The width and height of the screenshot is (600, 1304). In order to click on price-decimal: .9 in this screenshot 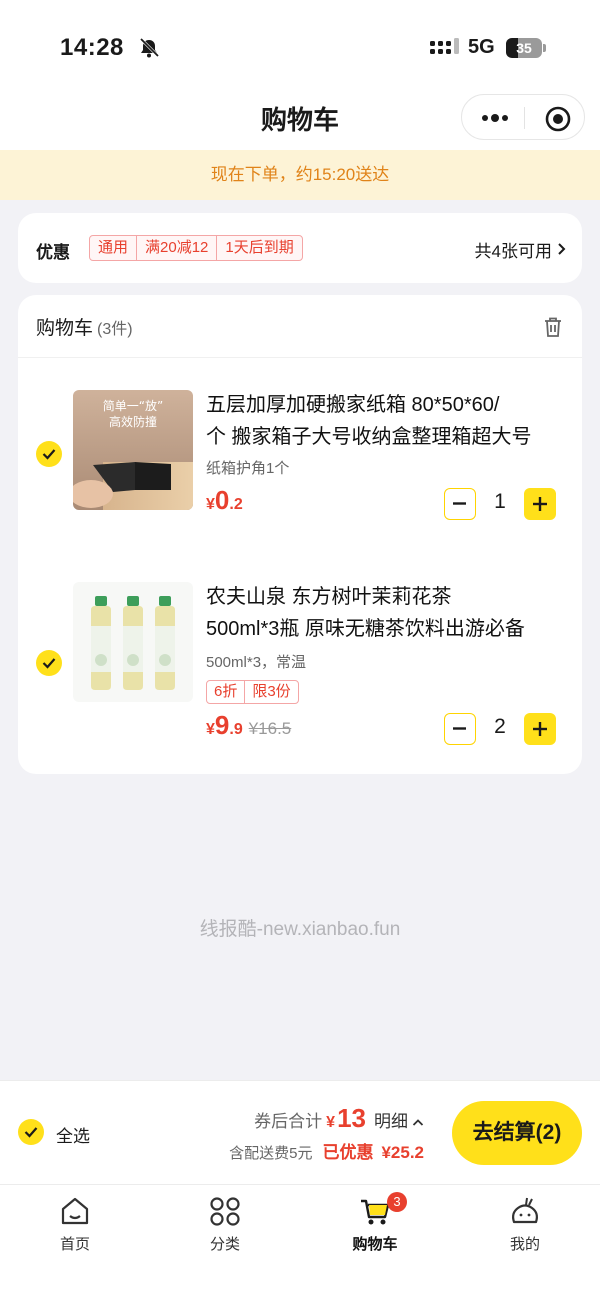, I will do `click(236, 729)`.